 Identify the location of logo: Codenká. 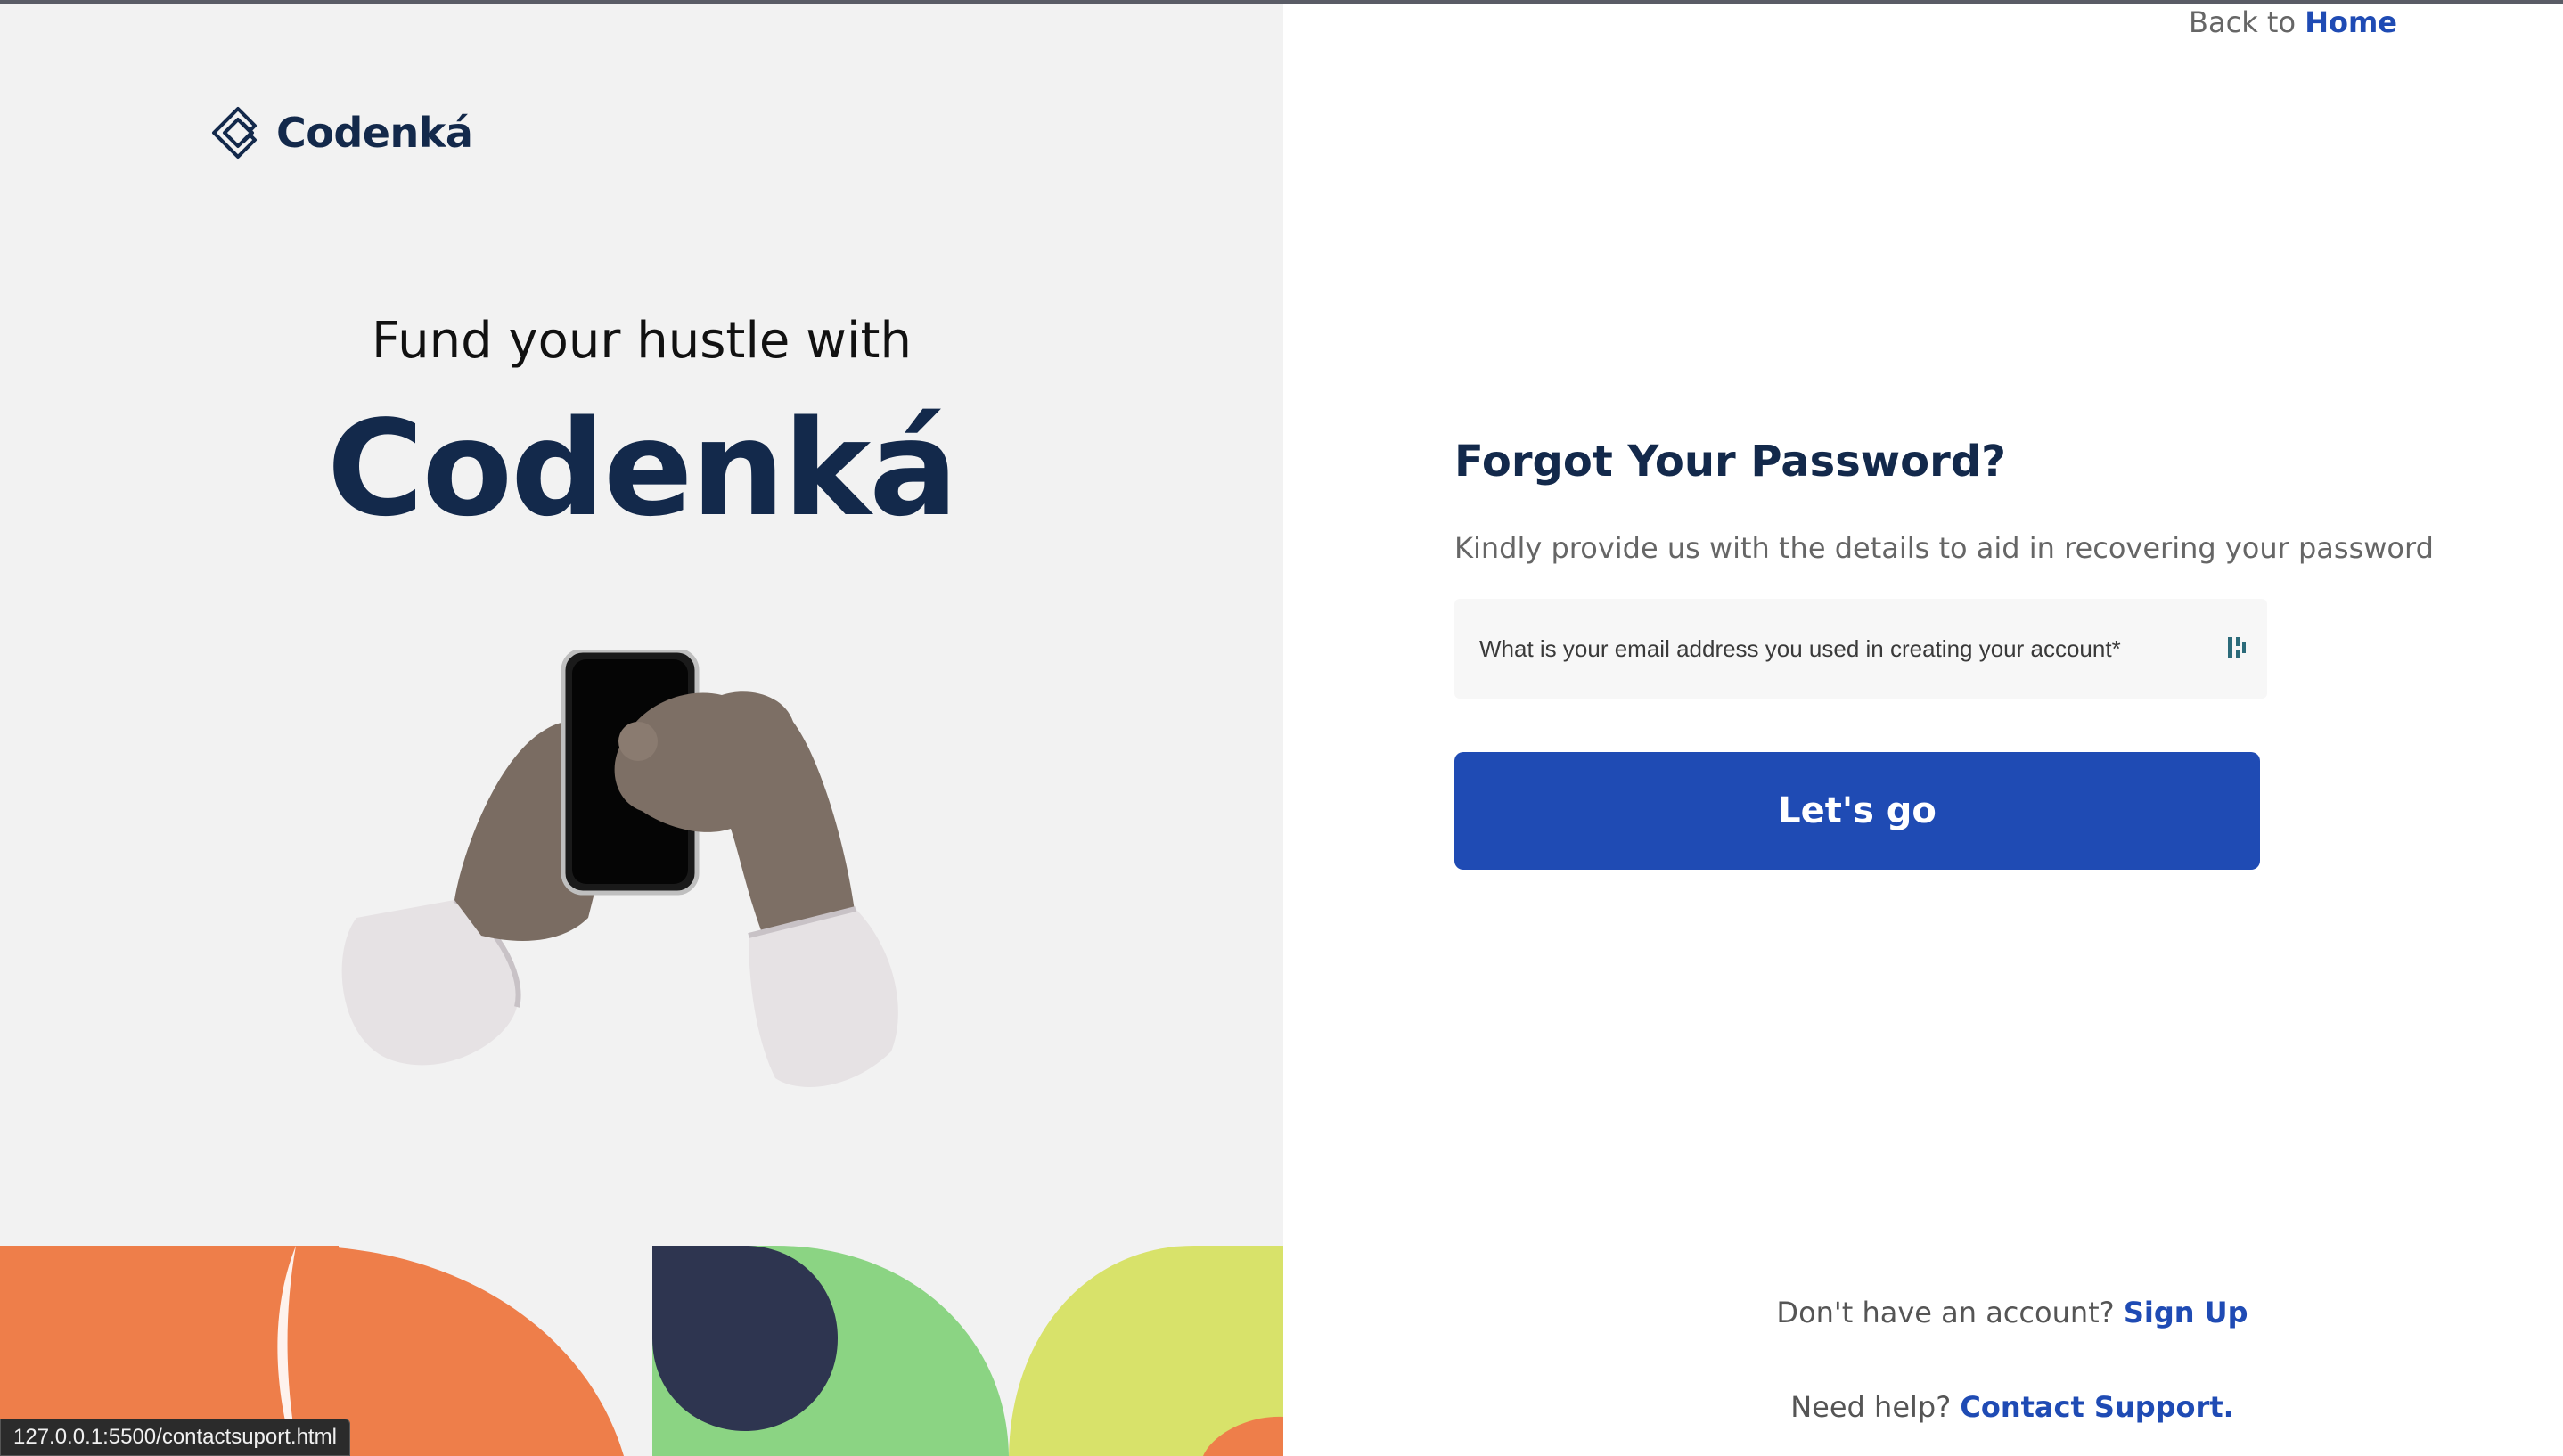
(341, 133).